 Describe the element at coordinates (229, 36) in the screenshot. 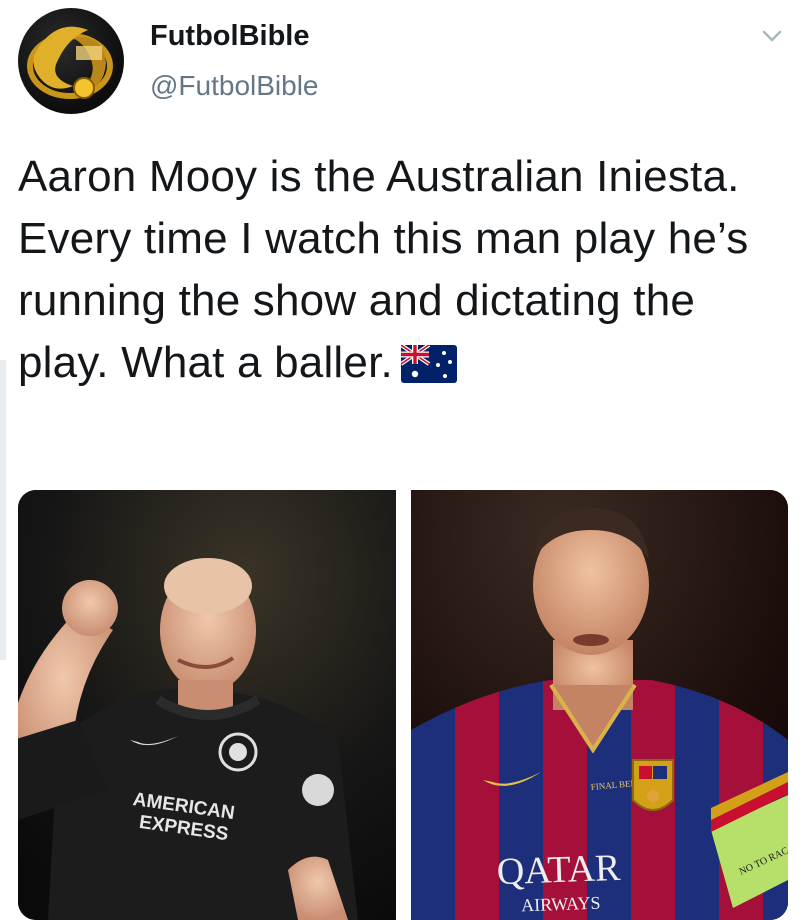

I see `display-name: FutbolBible` at that location.